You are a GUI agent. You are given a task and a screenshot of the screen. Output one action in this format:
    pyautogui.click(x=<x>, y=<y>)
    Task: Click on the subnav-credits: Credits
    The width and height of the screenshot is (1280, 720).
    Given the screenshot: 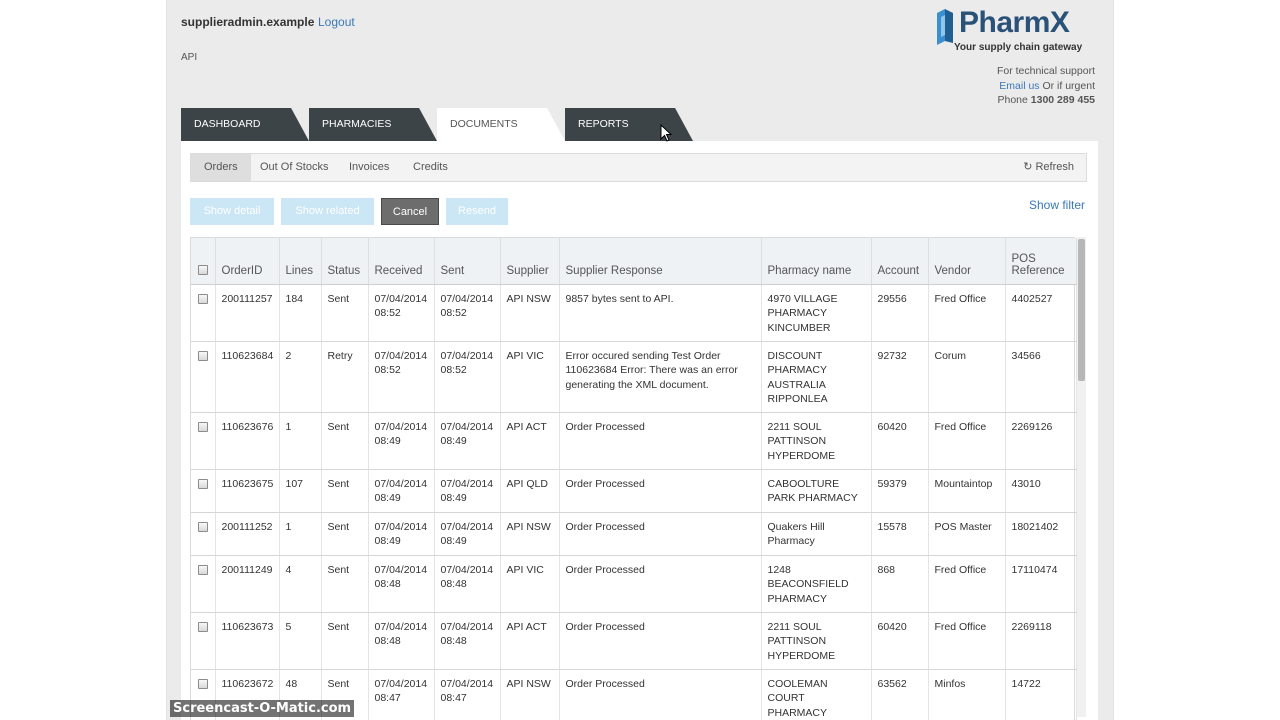 What is the action you would take?
    pyautogui.click(x=430, y=167)
    